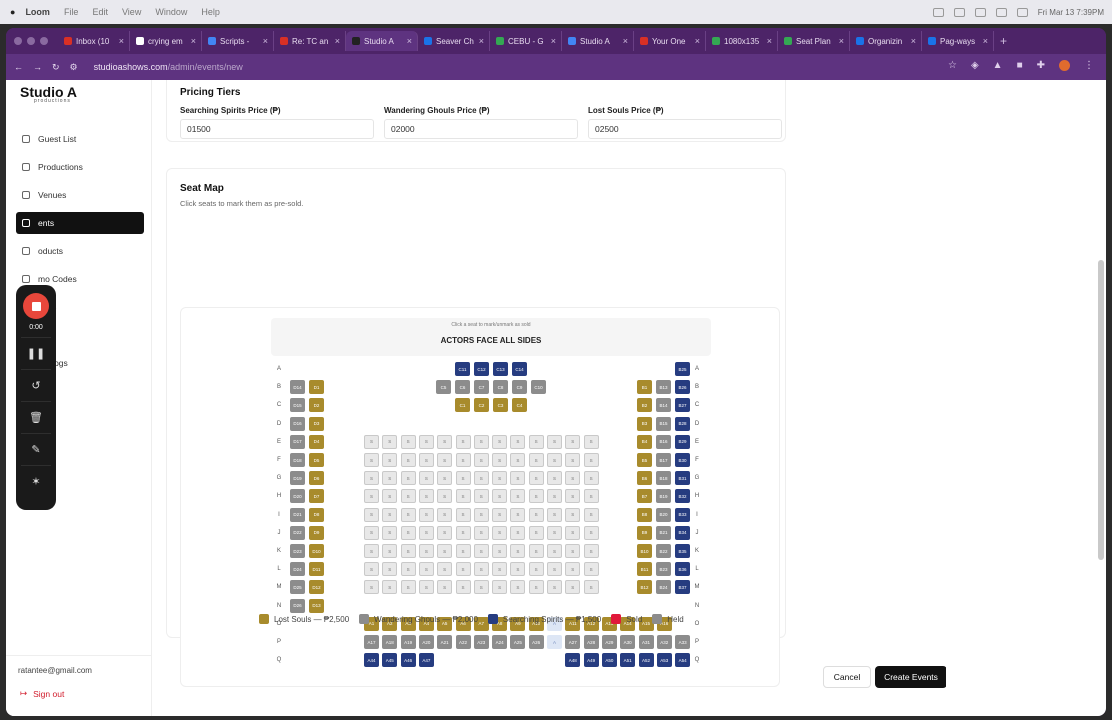 The image size is (1112, 720). I want to click on price-input: 01500, so click(277, 129).